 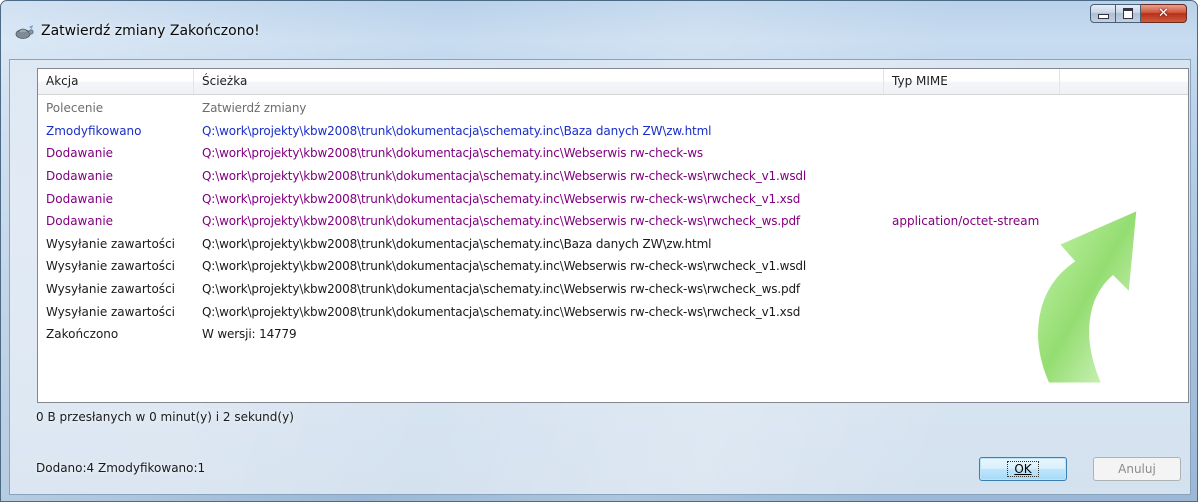 I want to click on caption-buttons: ✕, so click(x=1138, y=14).